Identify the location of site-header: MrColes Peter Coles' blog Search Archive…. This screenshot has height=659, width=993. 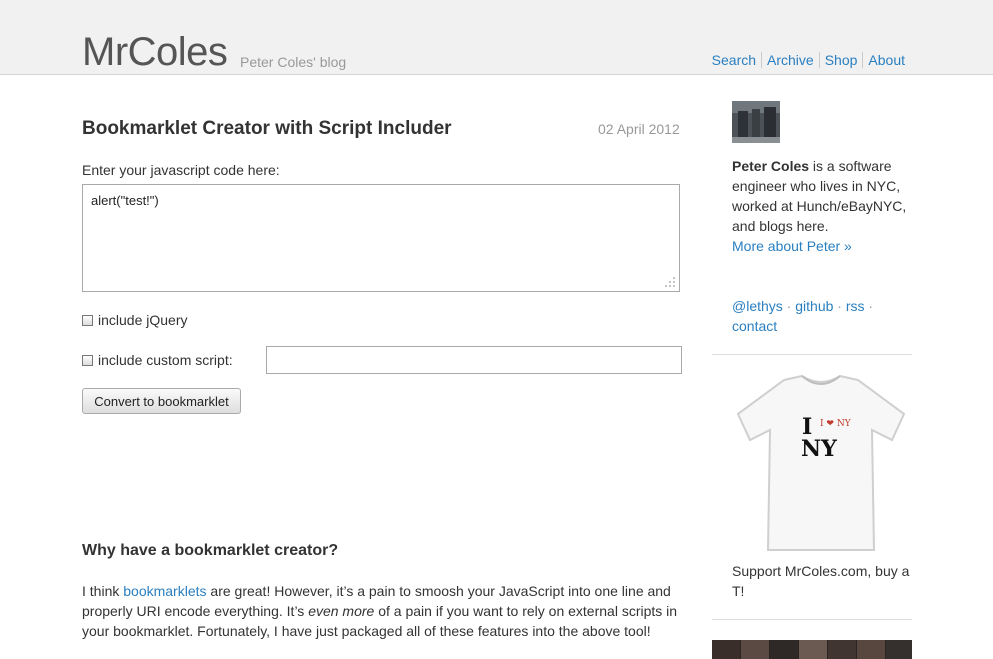
(496, 37).